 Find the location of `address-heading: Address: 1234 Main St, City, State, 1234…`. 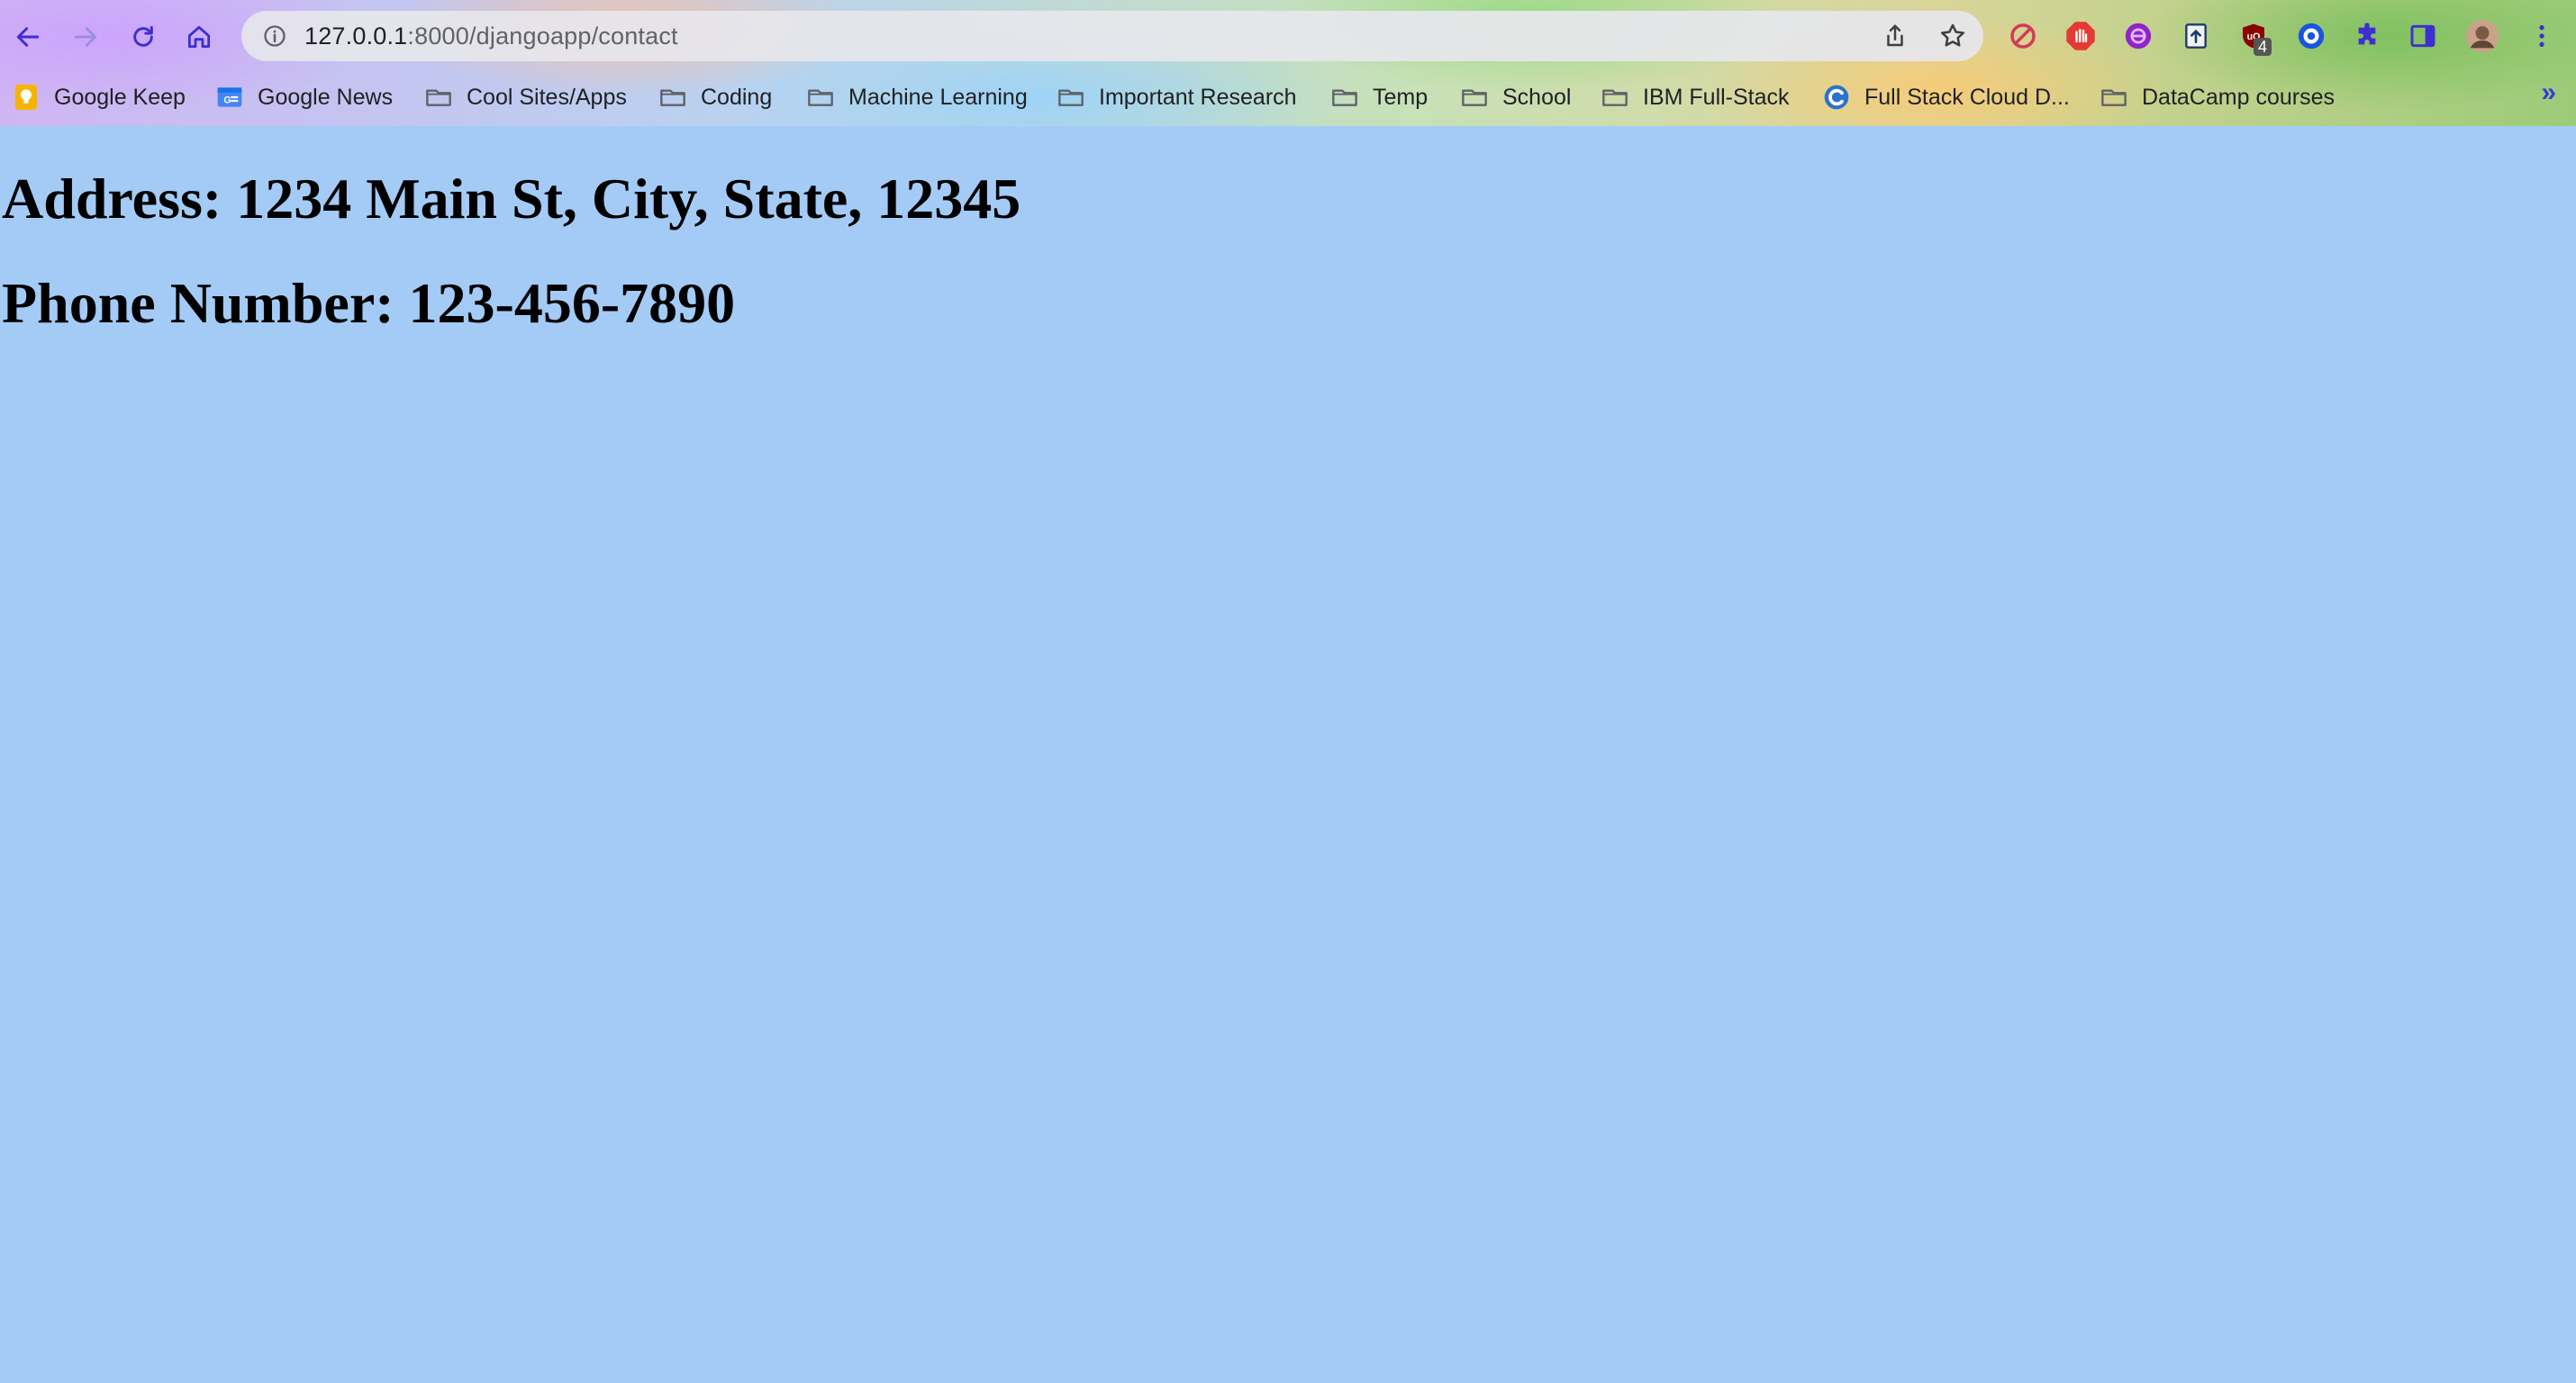

address-heading: Address: 1234 Main St, City, State, 1234… is located at coordinates (512, 198).